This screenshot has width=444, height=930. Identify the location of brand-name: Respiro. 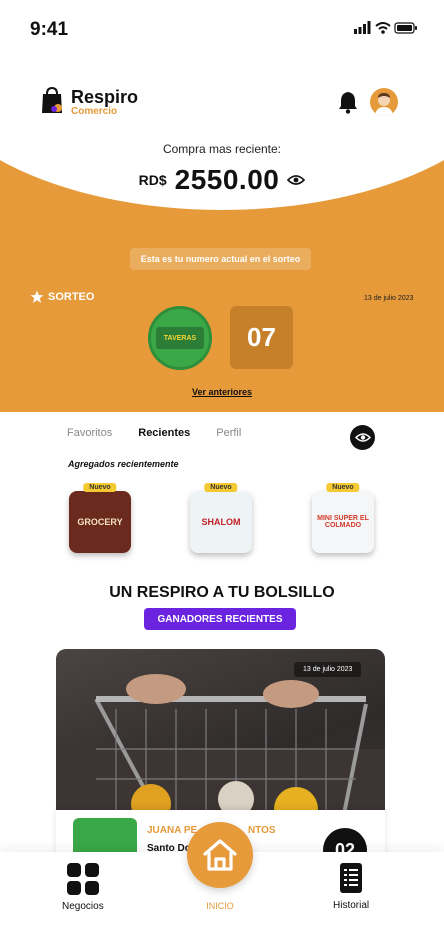
(105, 97).